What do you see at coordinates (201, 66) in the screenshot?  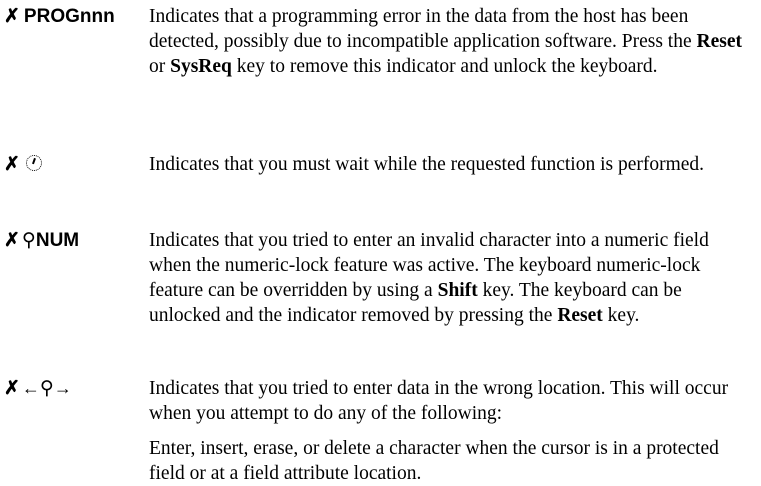 I see `key-name: SysReq` at bounding box center [201, 66].